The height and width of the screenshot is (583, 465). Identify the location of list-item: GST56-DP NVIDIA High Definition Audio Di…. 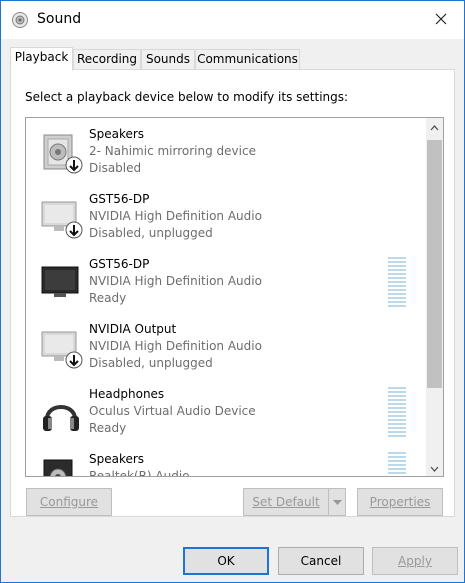
(226, 218).